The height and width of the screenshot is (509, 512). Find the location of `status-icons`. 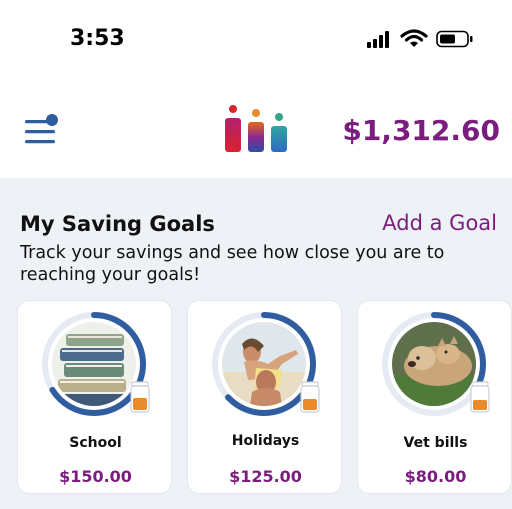

status-icons is located at coordinates (420, 39).